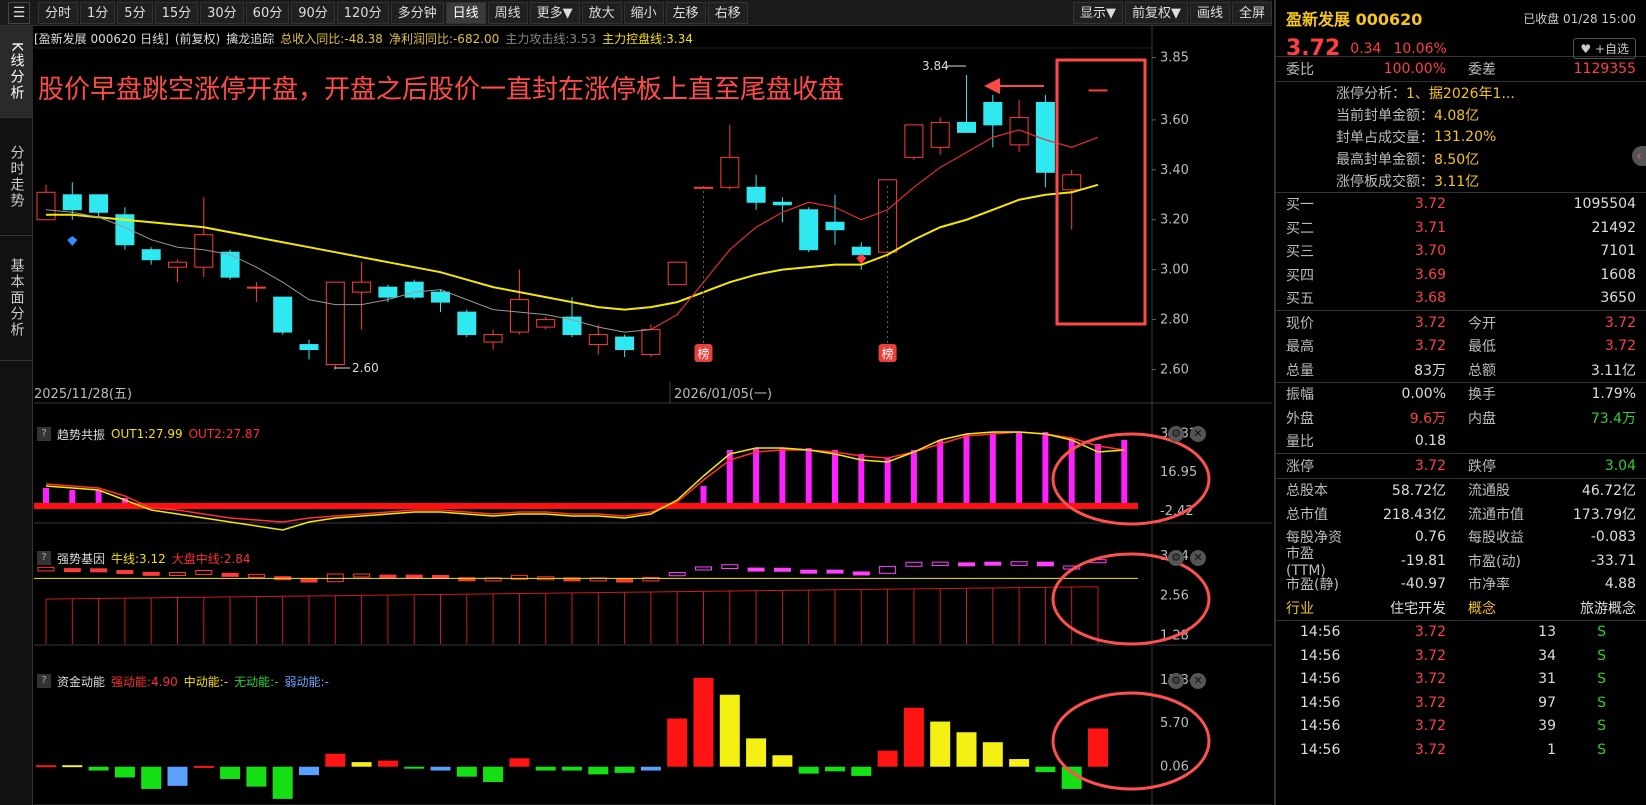  I want to click on period-button: 1分, so click(98, 12).